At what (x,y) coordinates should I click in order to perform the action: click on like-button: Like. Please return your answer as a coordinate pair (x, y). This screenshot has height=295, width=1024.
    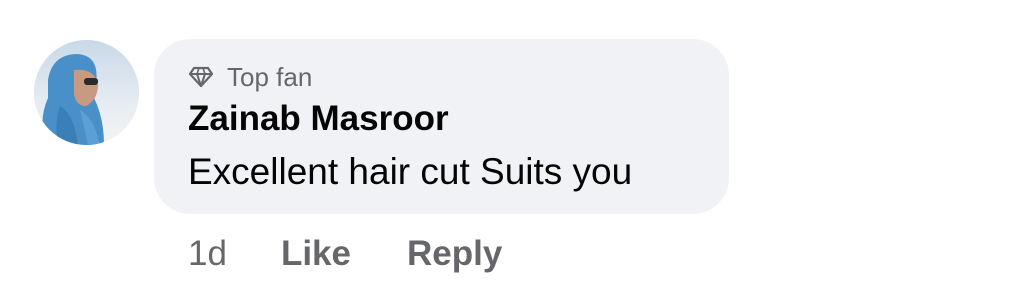
    Looking at the image, I should click on (316, 254).